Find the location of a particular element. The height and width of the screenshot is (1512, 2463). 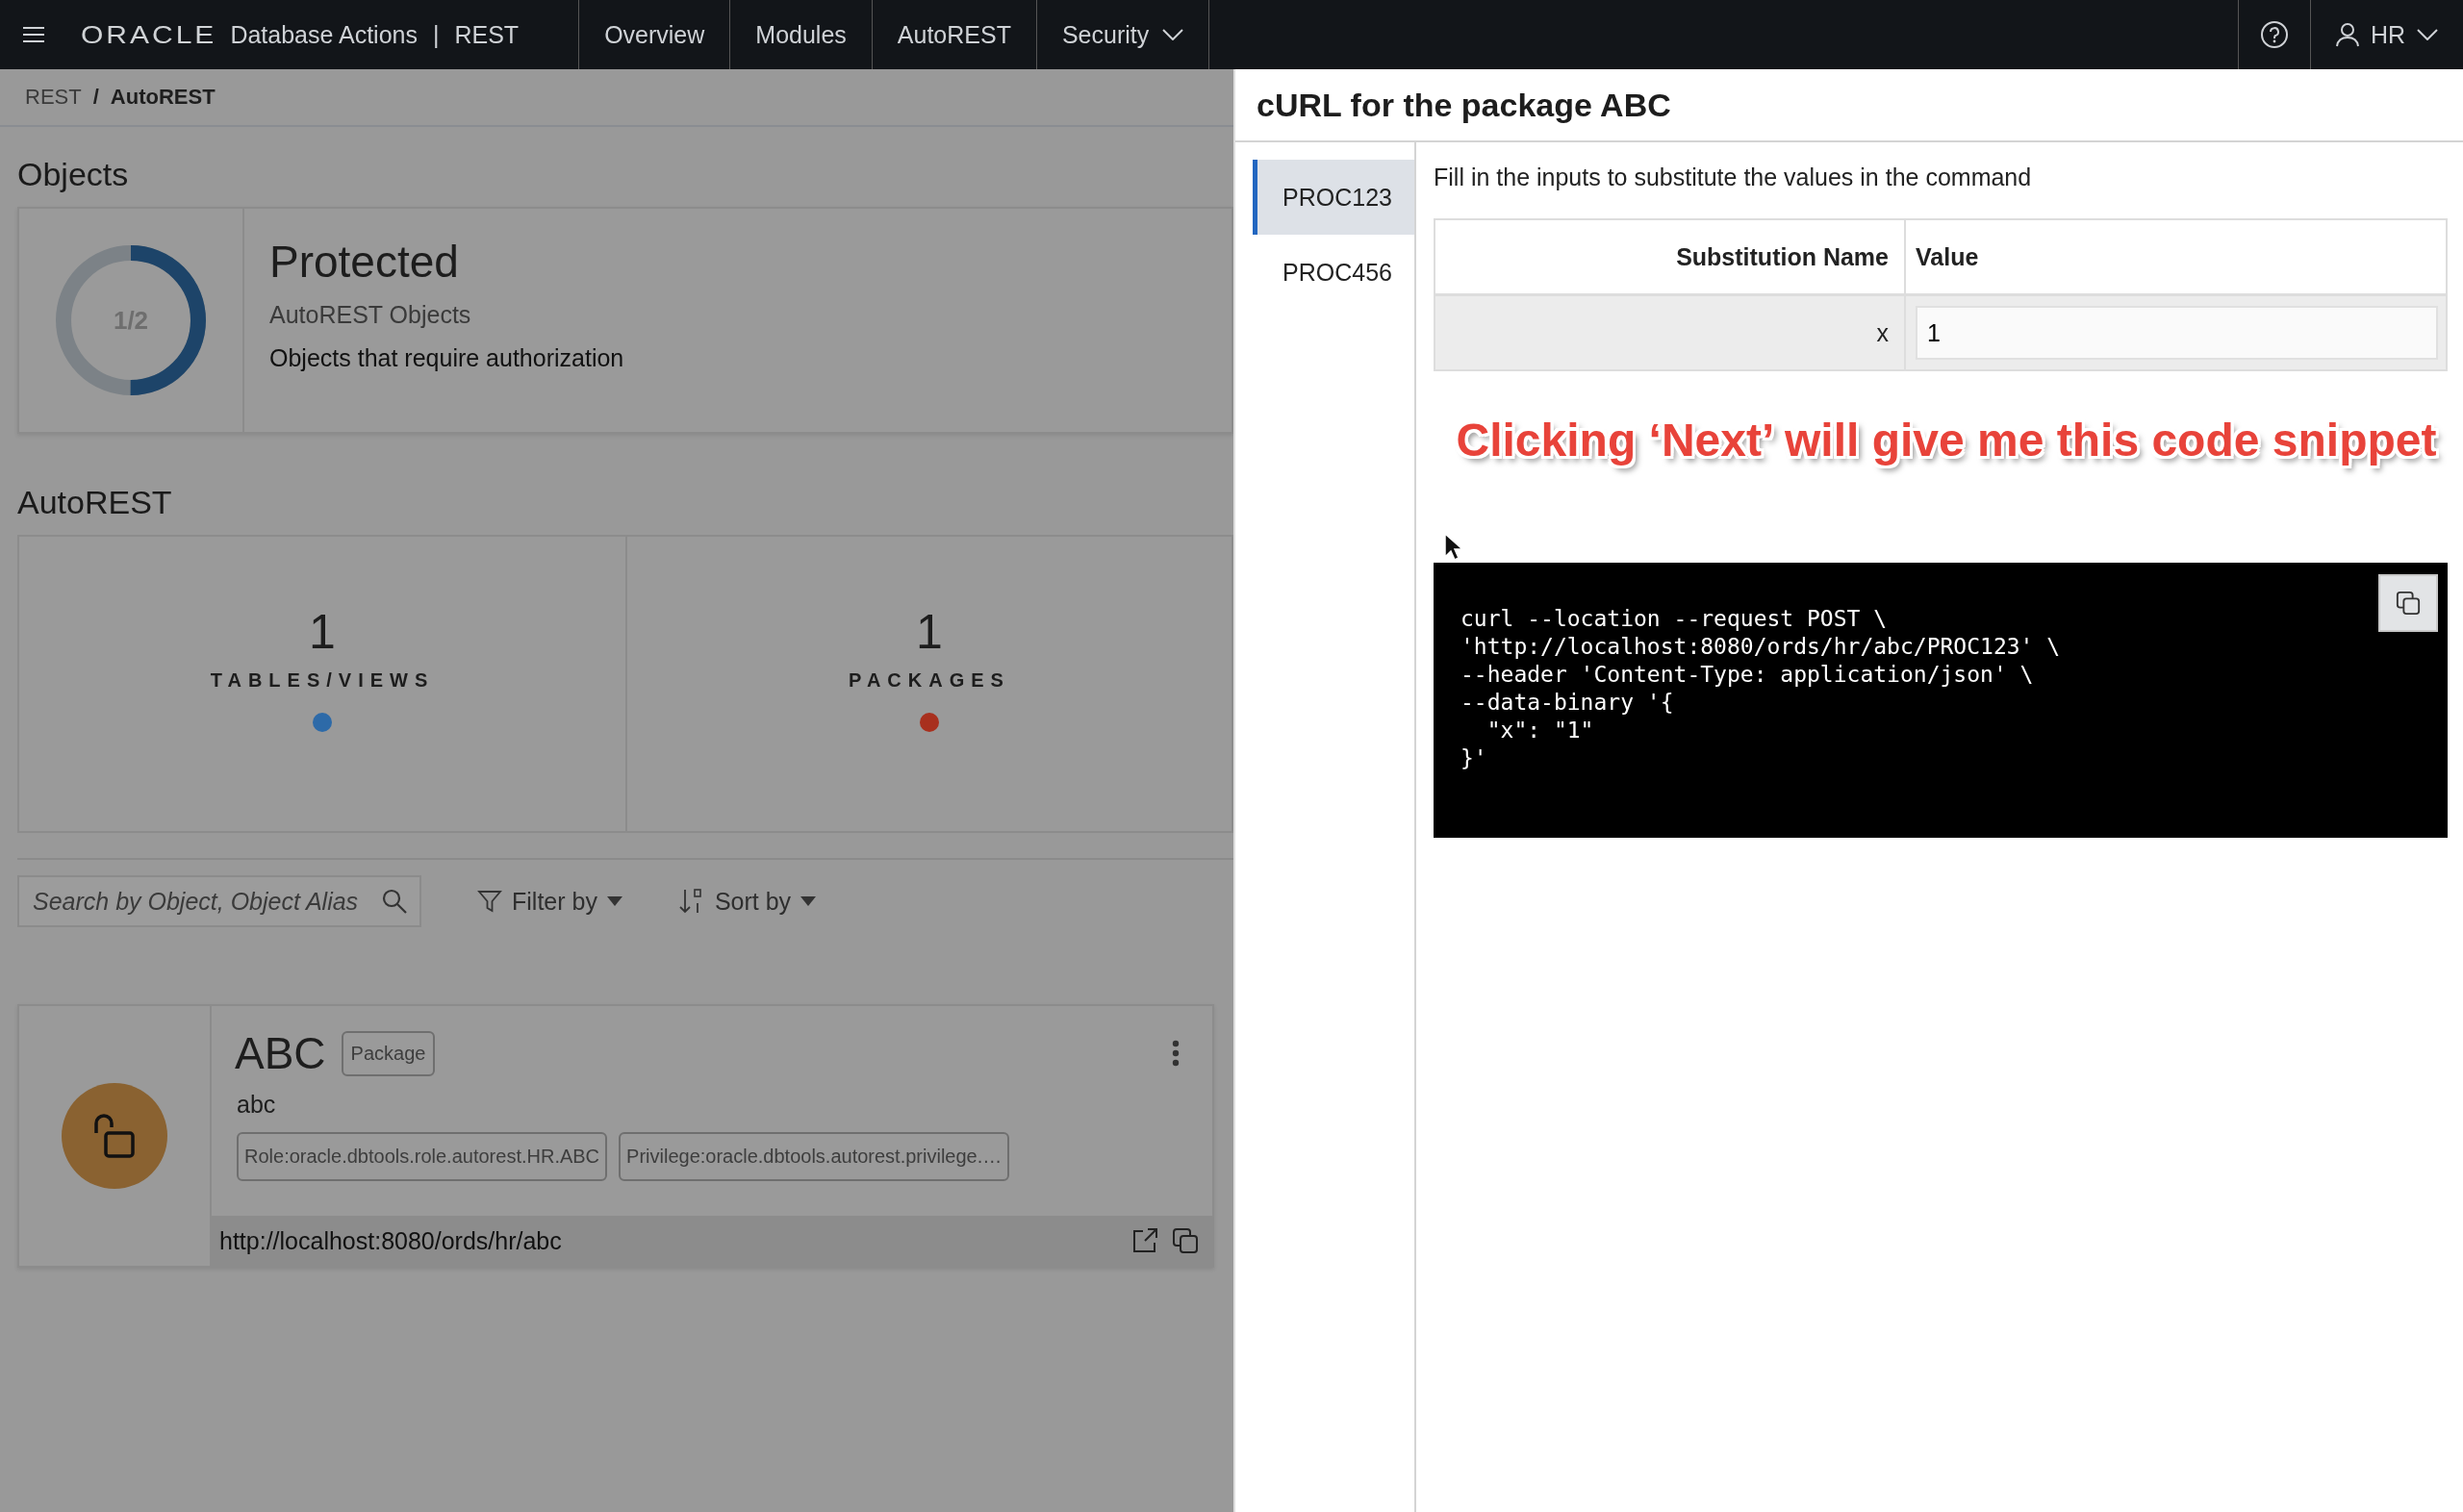

count-tile: 1 TABLES/VIEWS is located at coordinates (322, 684).